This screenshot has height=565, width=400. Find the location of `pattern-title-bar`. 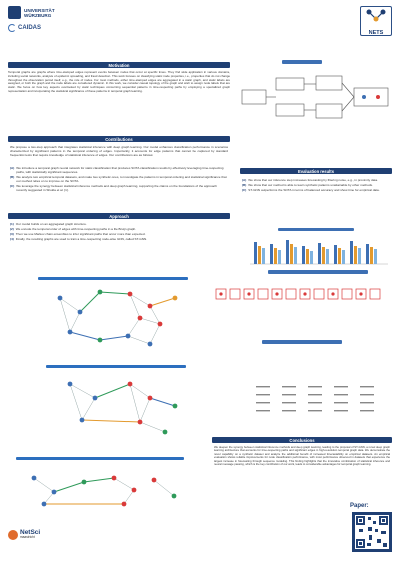

pattern-title-bar is located at coordinates (302, 342).